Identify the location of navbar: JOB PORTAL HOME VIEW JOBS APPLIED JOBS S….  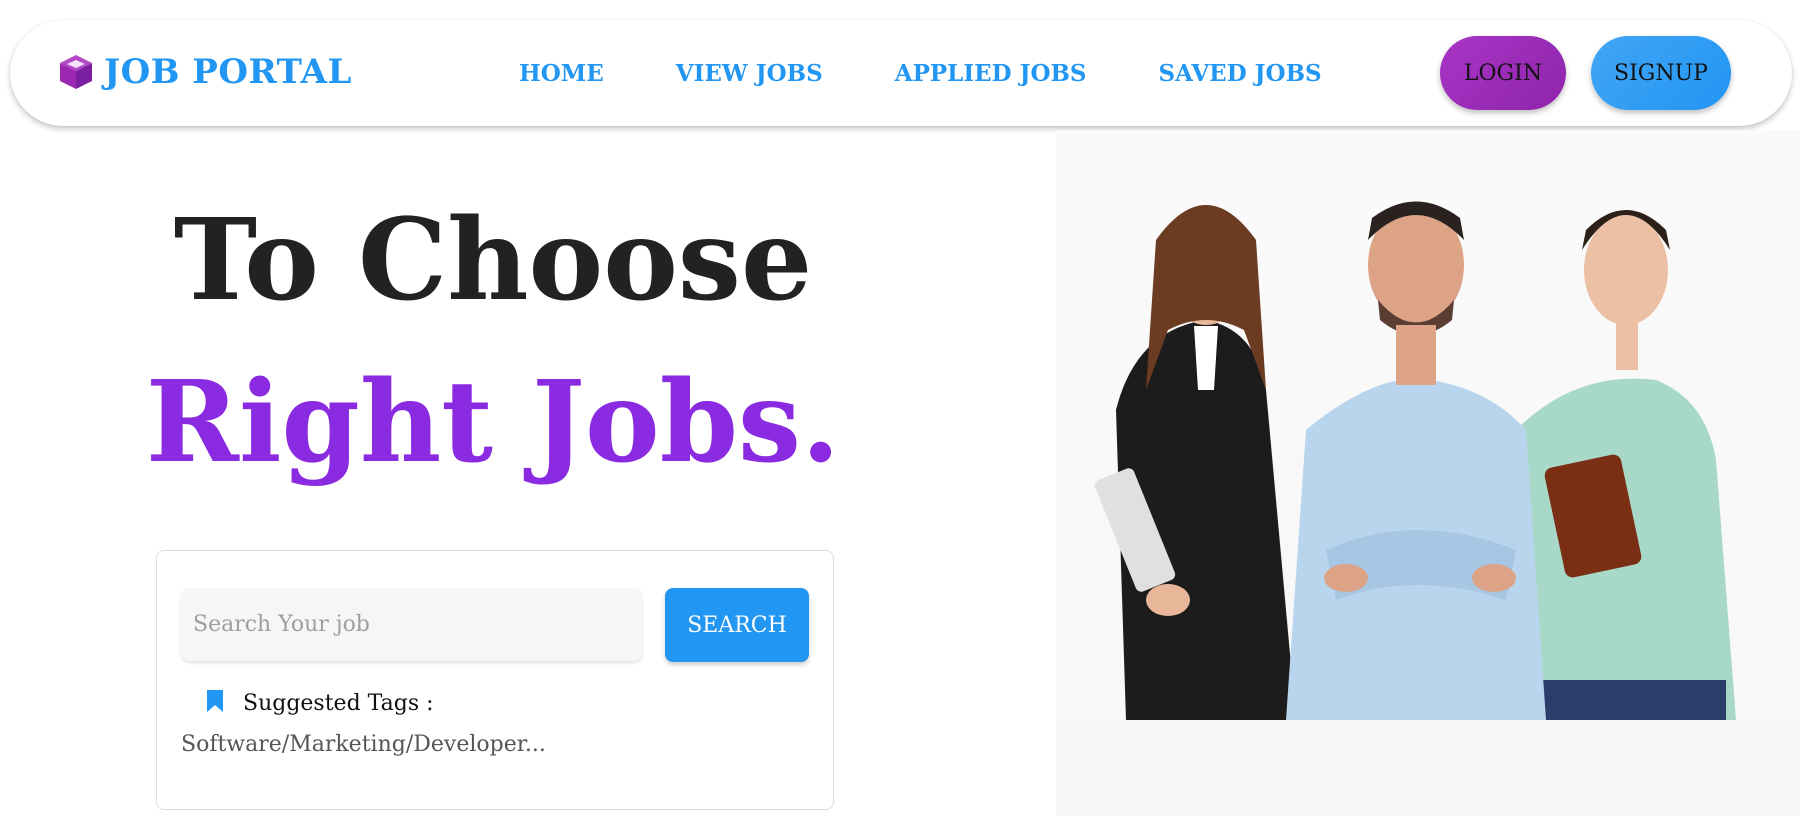
(901, 73).